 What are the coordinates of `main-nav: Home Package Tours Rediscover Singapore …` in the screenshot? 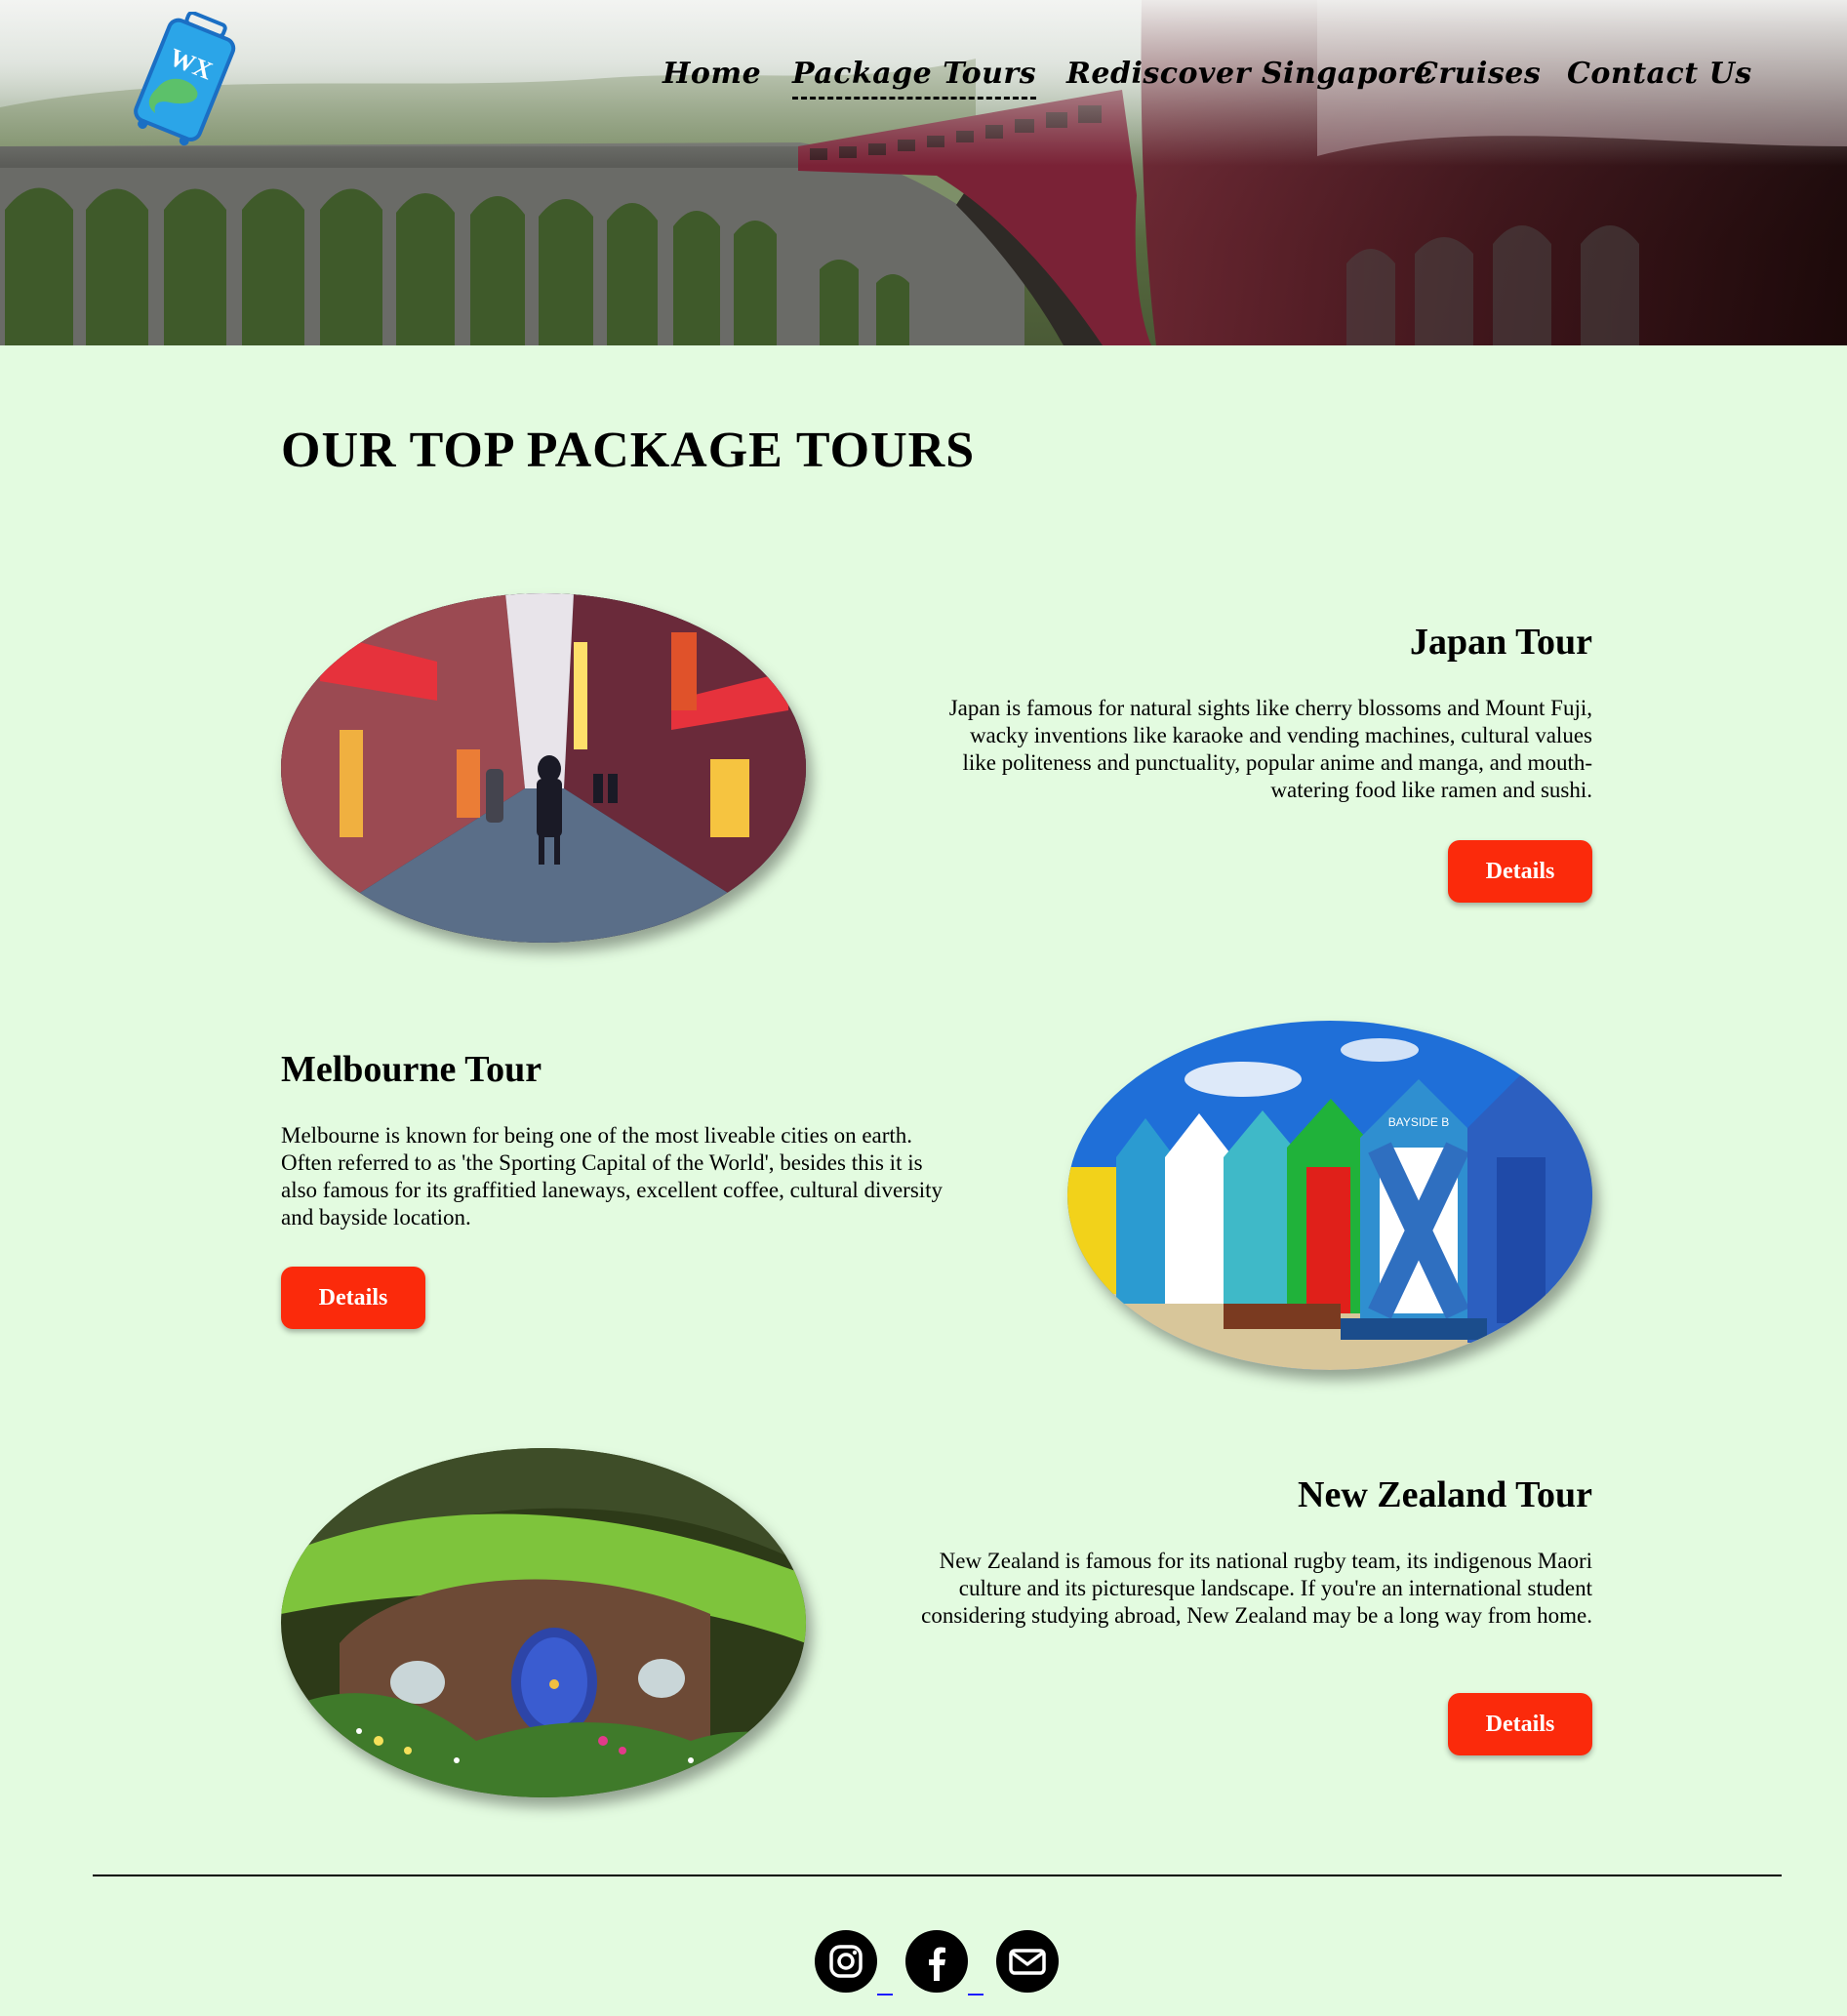 It's located at (923, 86).